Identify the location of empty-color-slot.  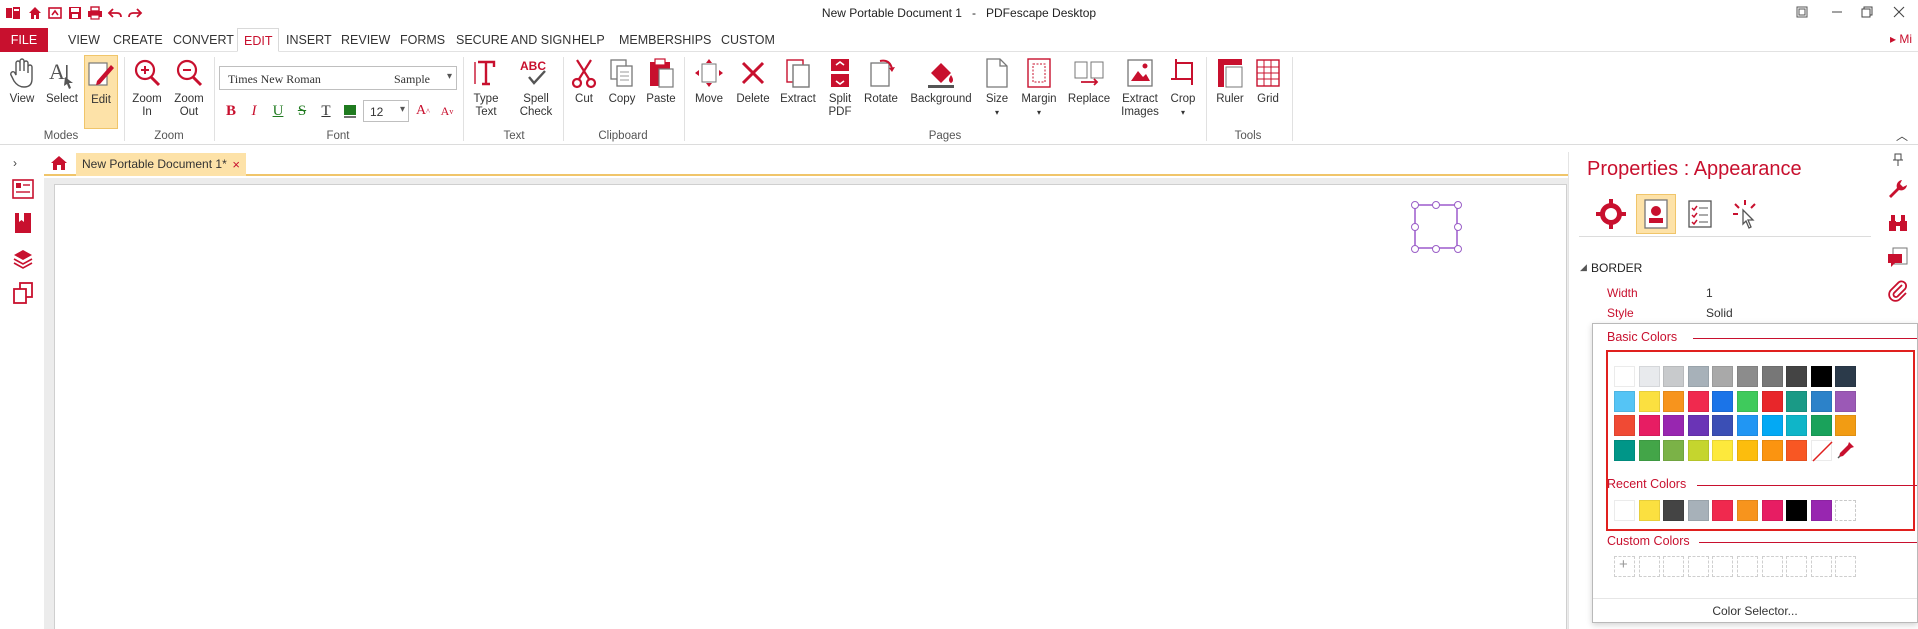
(1846, 510).